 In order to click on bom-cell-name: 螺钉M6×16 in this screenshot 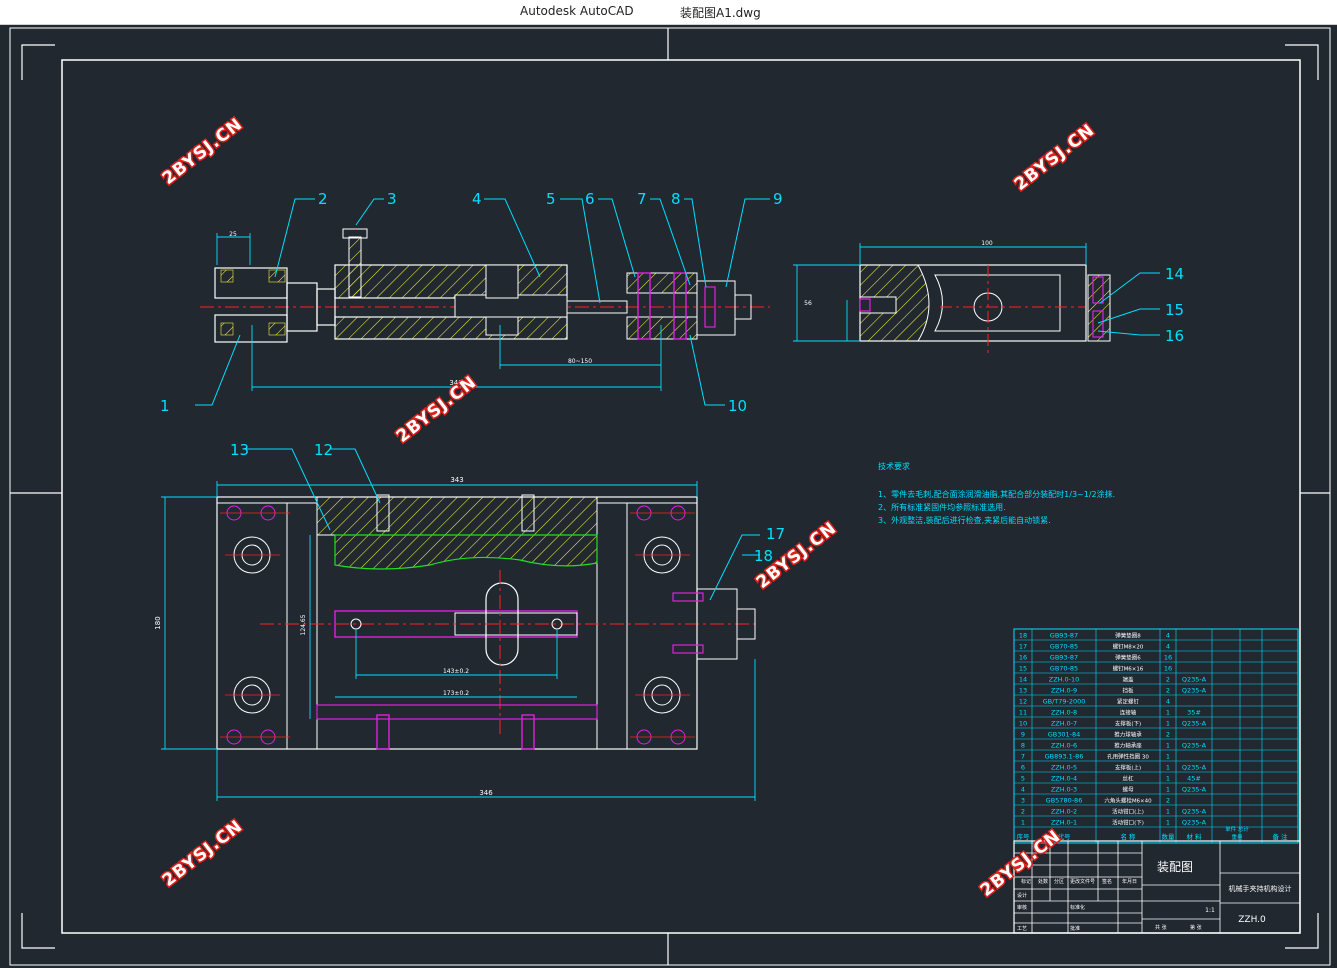, I will do `click(1128, 669)`.